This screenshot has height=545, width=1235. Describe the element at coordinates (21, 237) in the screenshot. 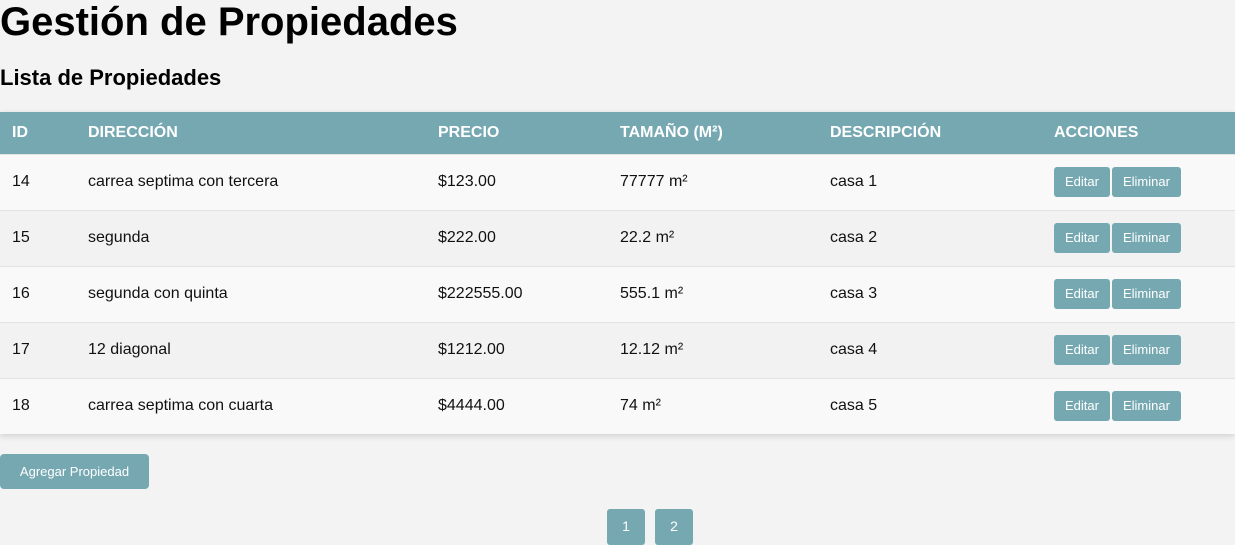

I see `cell-id: 15` at that location.